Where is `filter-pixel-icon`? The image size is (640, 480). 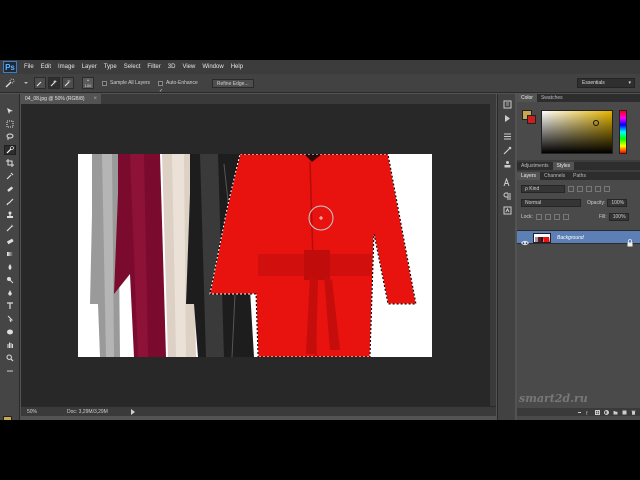
filter-pixel-icon is located at coordinates (571, 188).